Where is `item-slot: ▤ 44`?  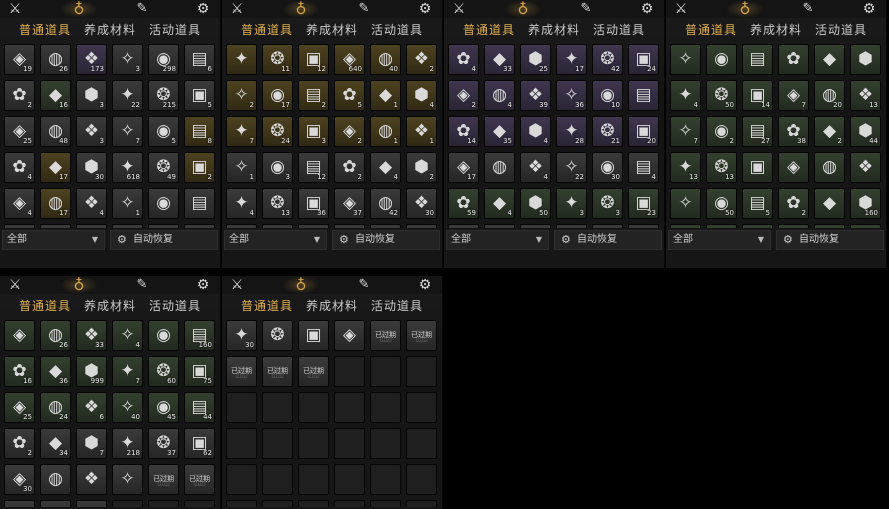 item-slot: ▤ 44 is located at coordinates (199, 407).